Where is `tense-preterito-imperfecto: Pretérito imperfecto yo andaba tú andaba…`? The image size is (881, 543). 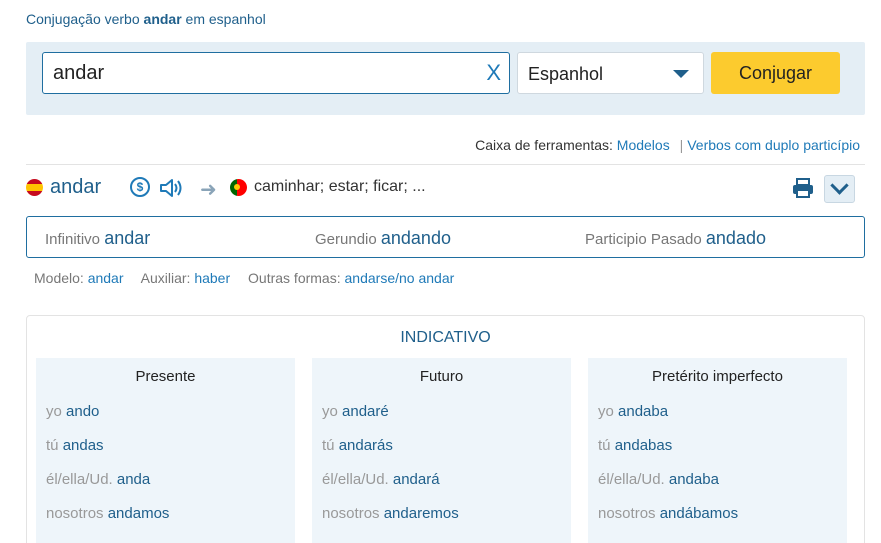
tense-preterito-imperfecto: Pretérito imperfecto yo andaba tú andaba… is located at coordinates (717, 450).